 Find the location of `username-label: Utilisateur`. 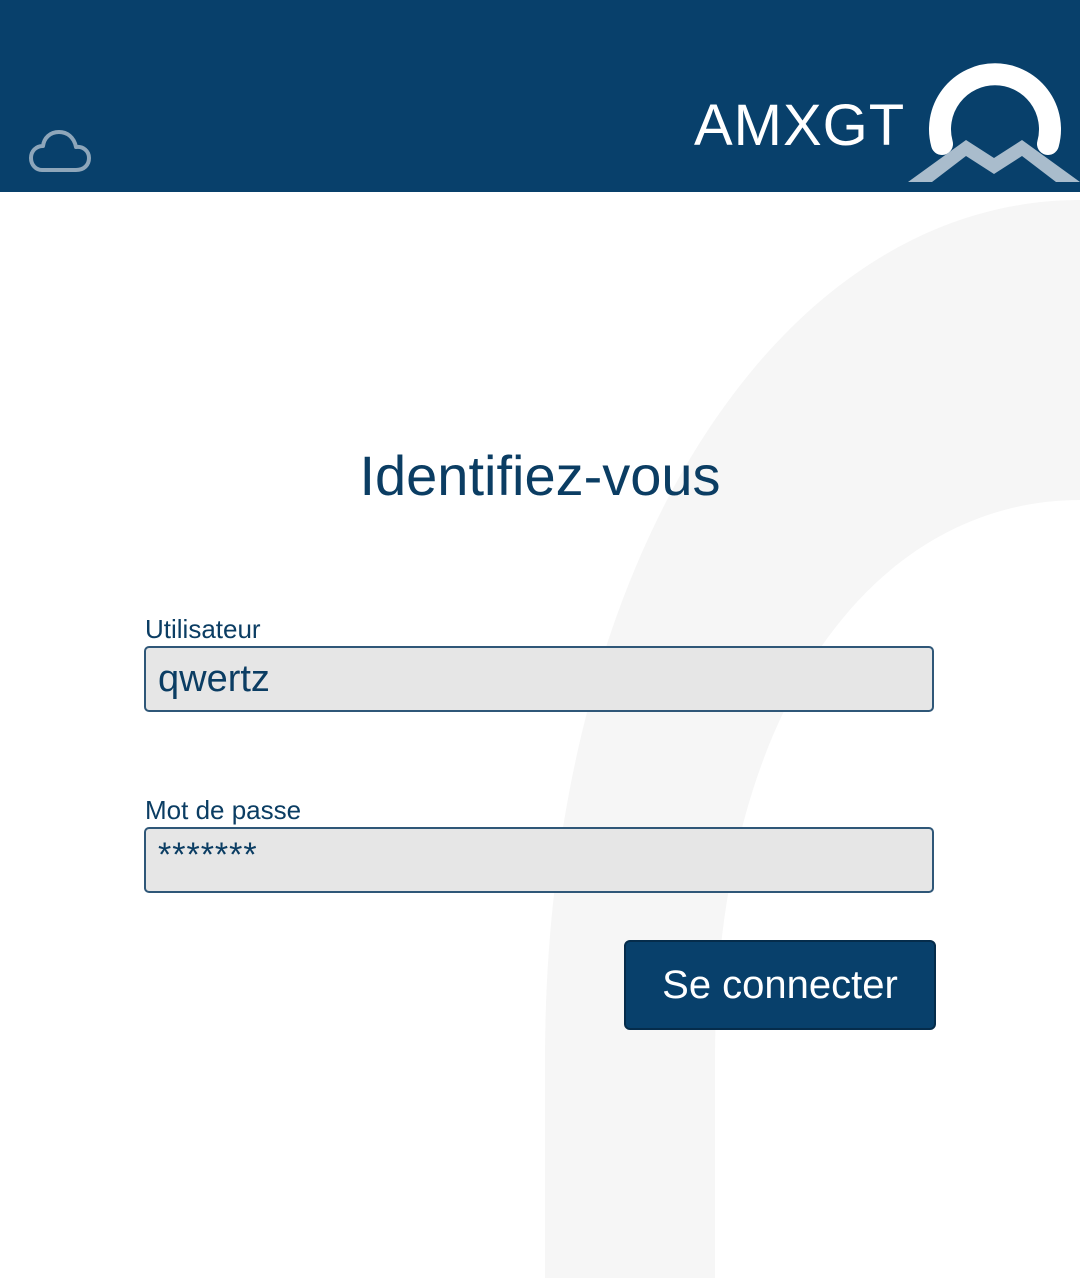

username-label: Utilisateur is located at coordinates (203, 629).